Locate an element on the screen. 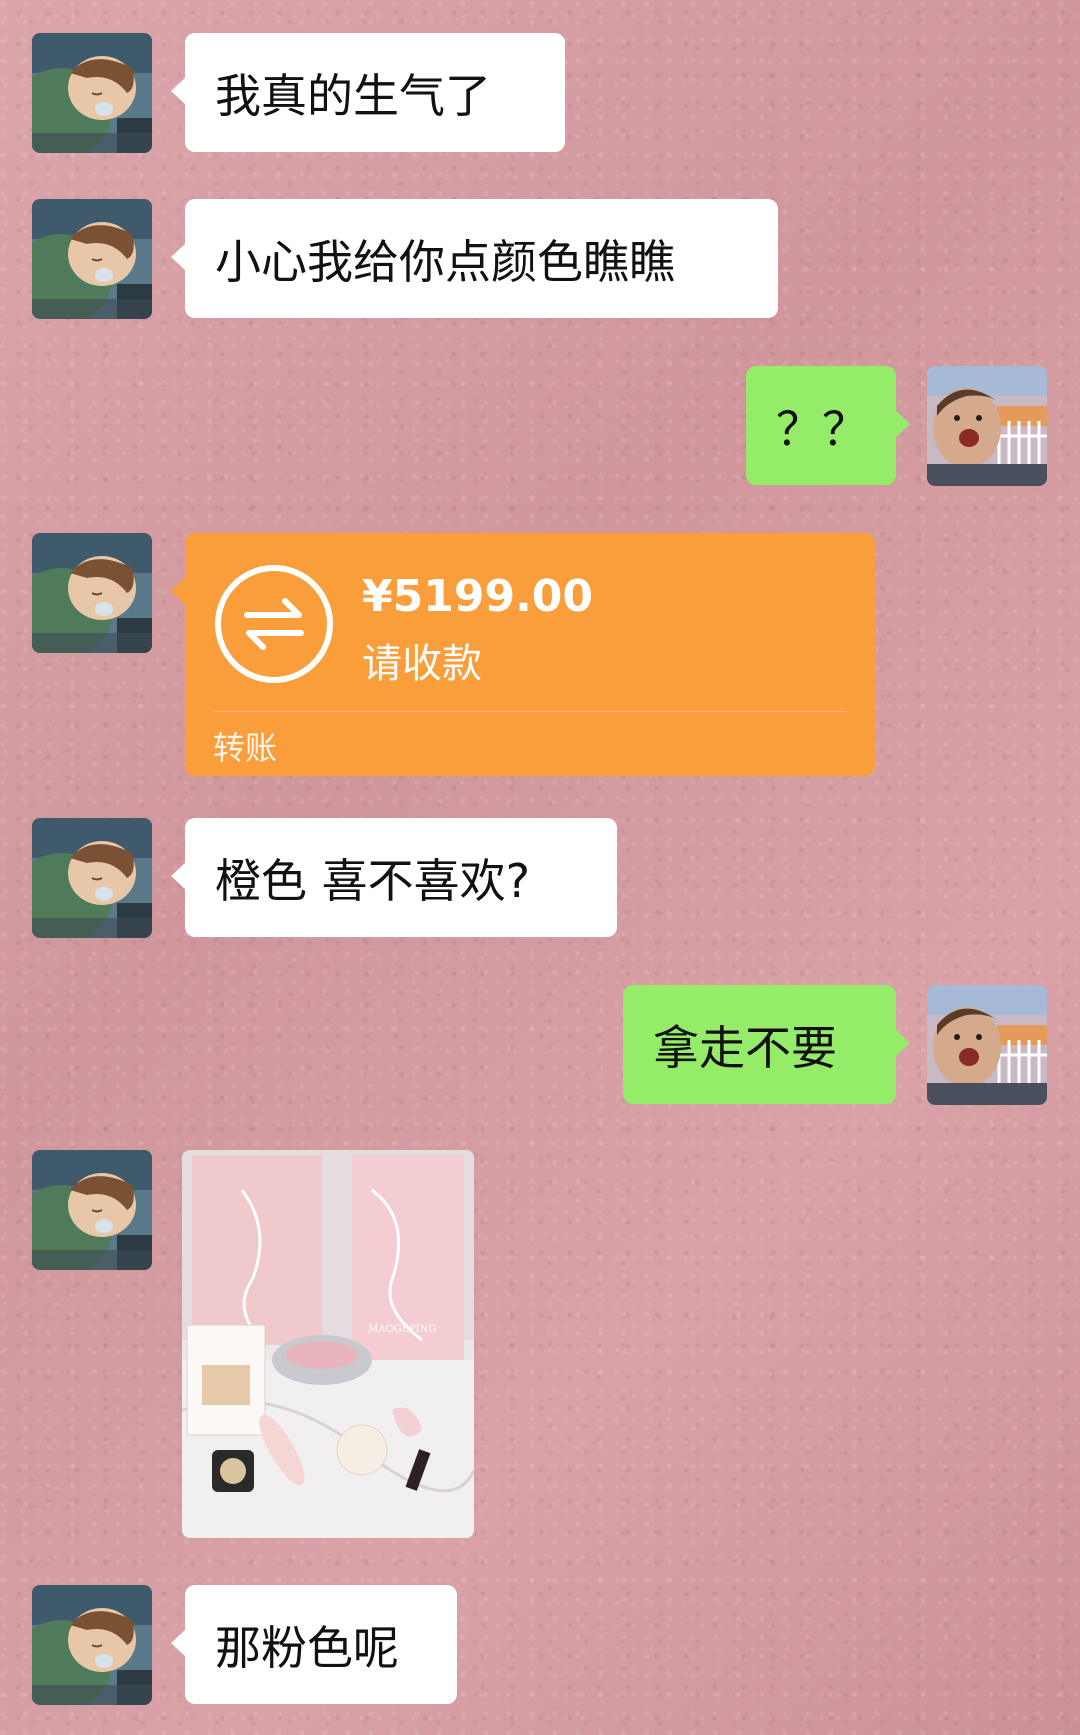 Image resolution: width=1080 pixels, height=1735 pixels. message-bubble-incoming: 那粉色呢 is located at coordinates (314, 1644).